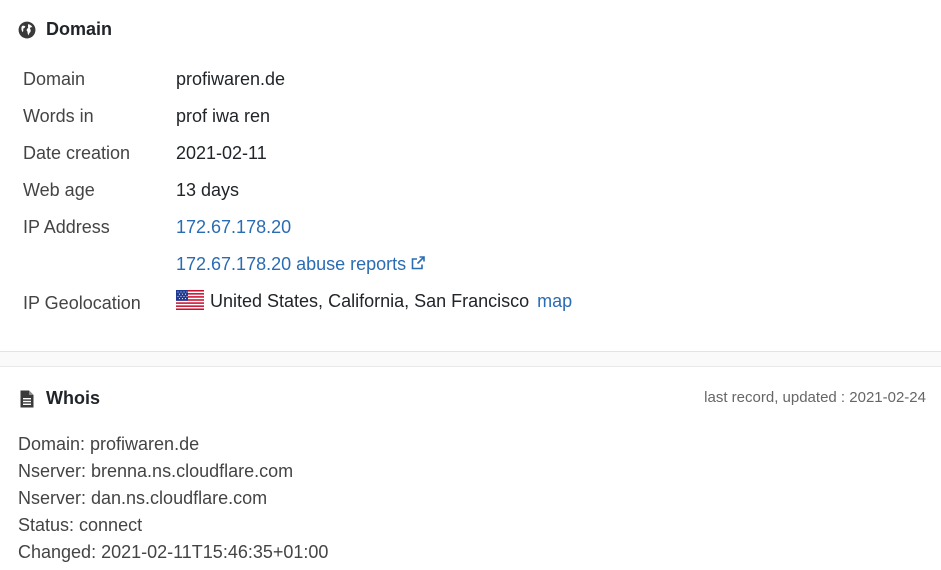 This screenshot has width=941, height=570. I want to click on whois-line: Nserver: brenna.ns.cloudflare.com, so click(156, 471).